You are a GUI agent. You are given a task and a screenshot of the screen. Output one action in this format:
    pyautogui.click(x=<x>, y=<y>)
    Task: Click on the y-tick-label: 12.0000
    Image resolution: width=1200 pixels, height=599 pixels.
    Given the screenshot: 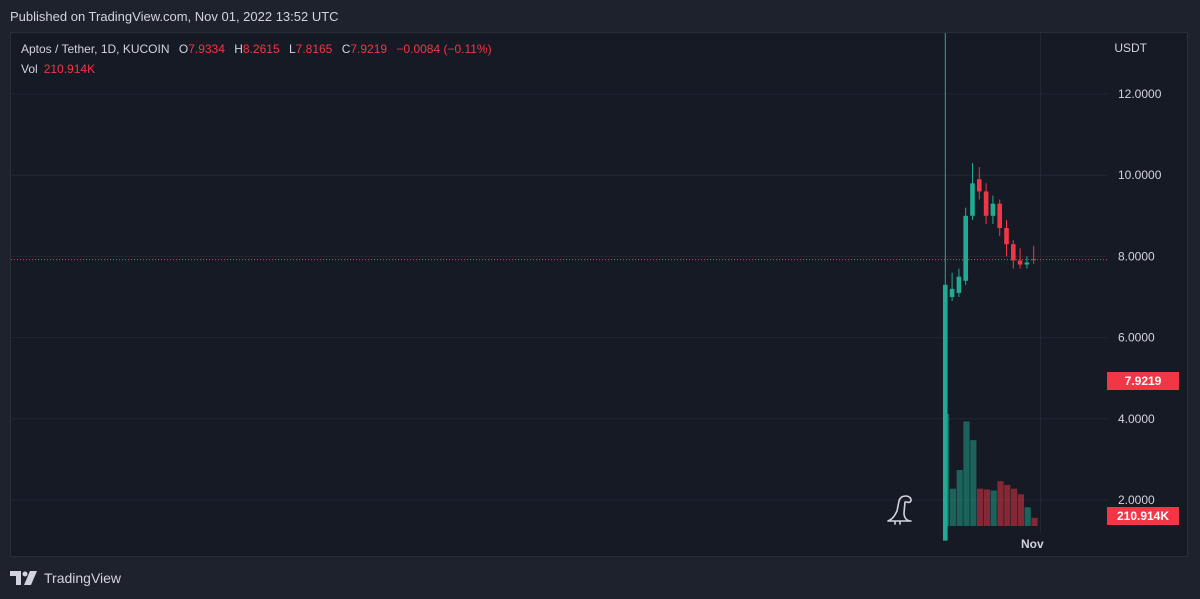 What is the action you would take?
    pyautogui.click(x=1140, y=94)
    